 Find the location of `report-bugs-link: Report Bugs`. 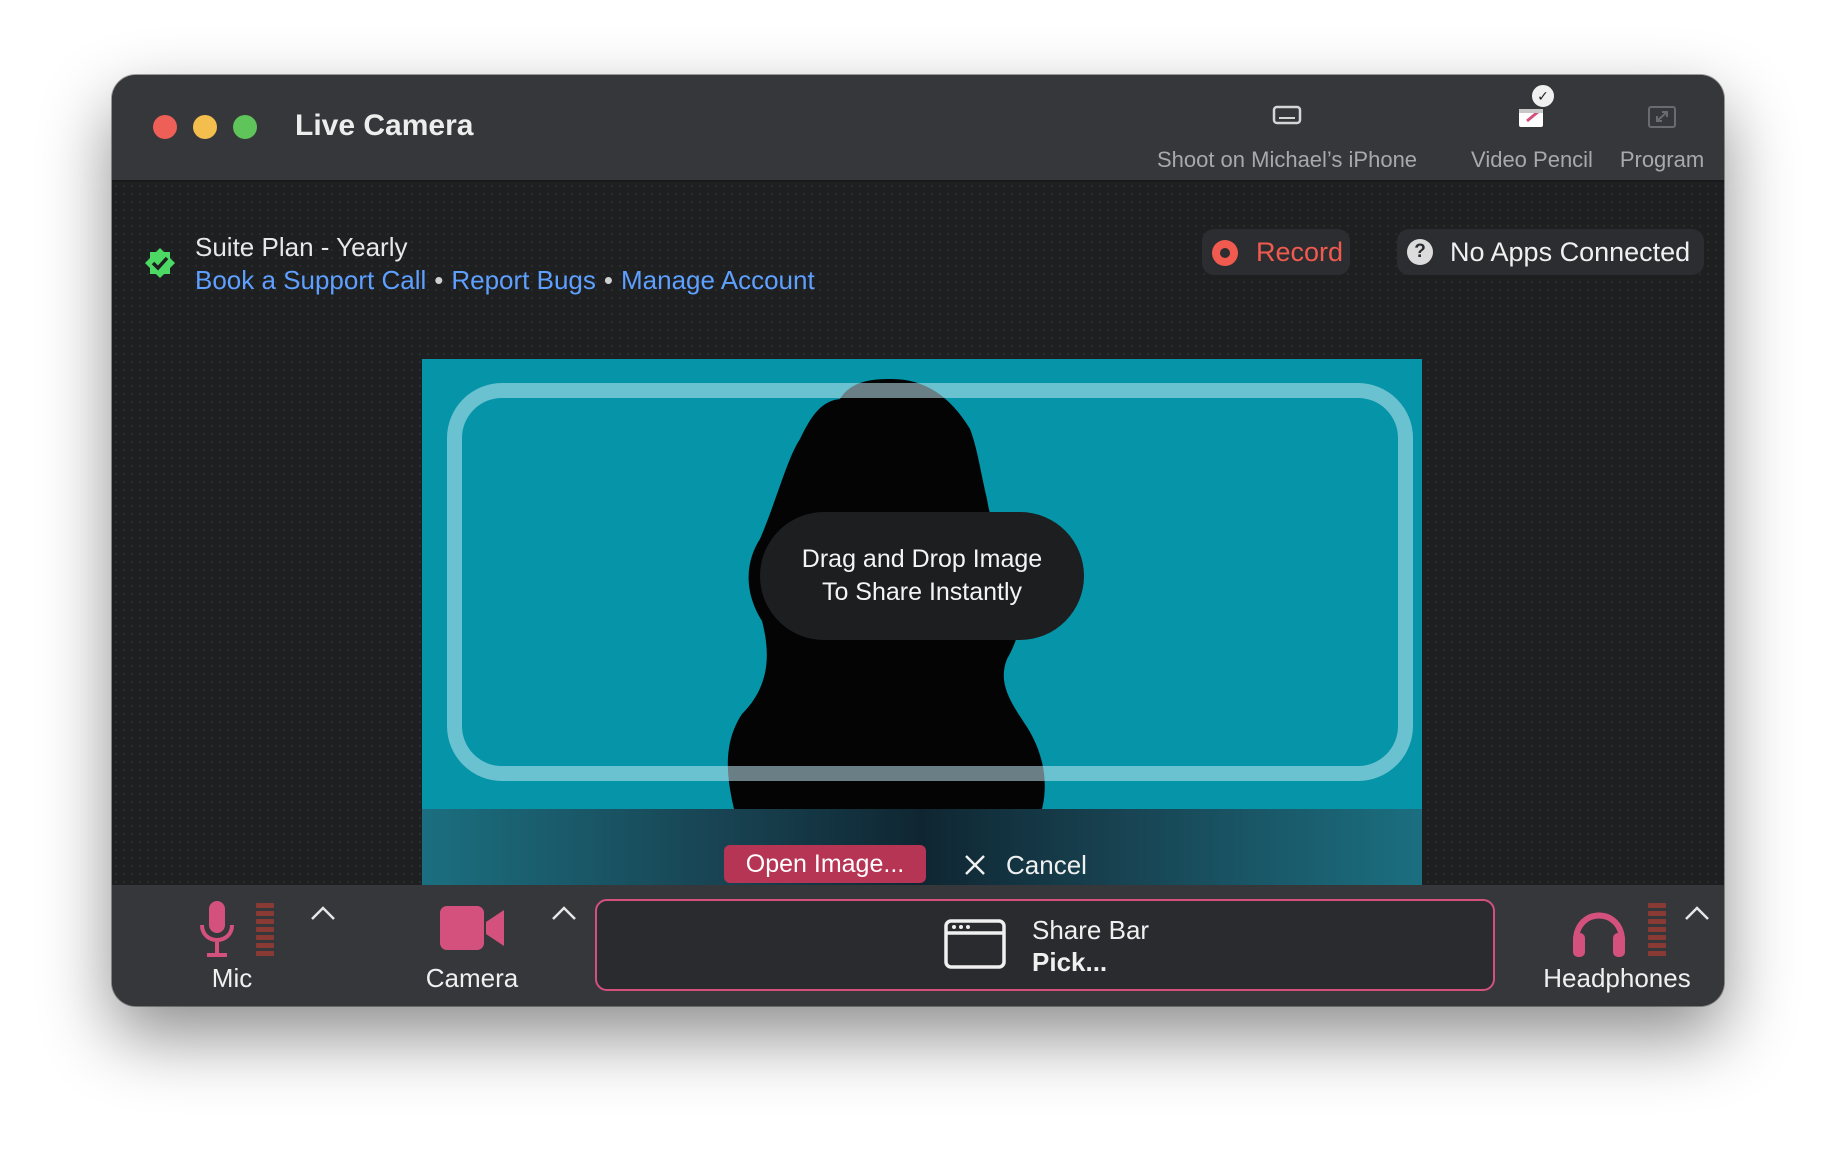

report-bugs-link: Report Bugs is located at coordinates (523, 280).